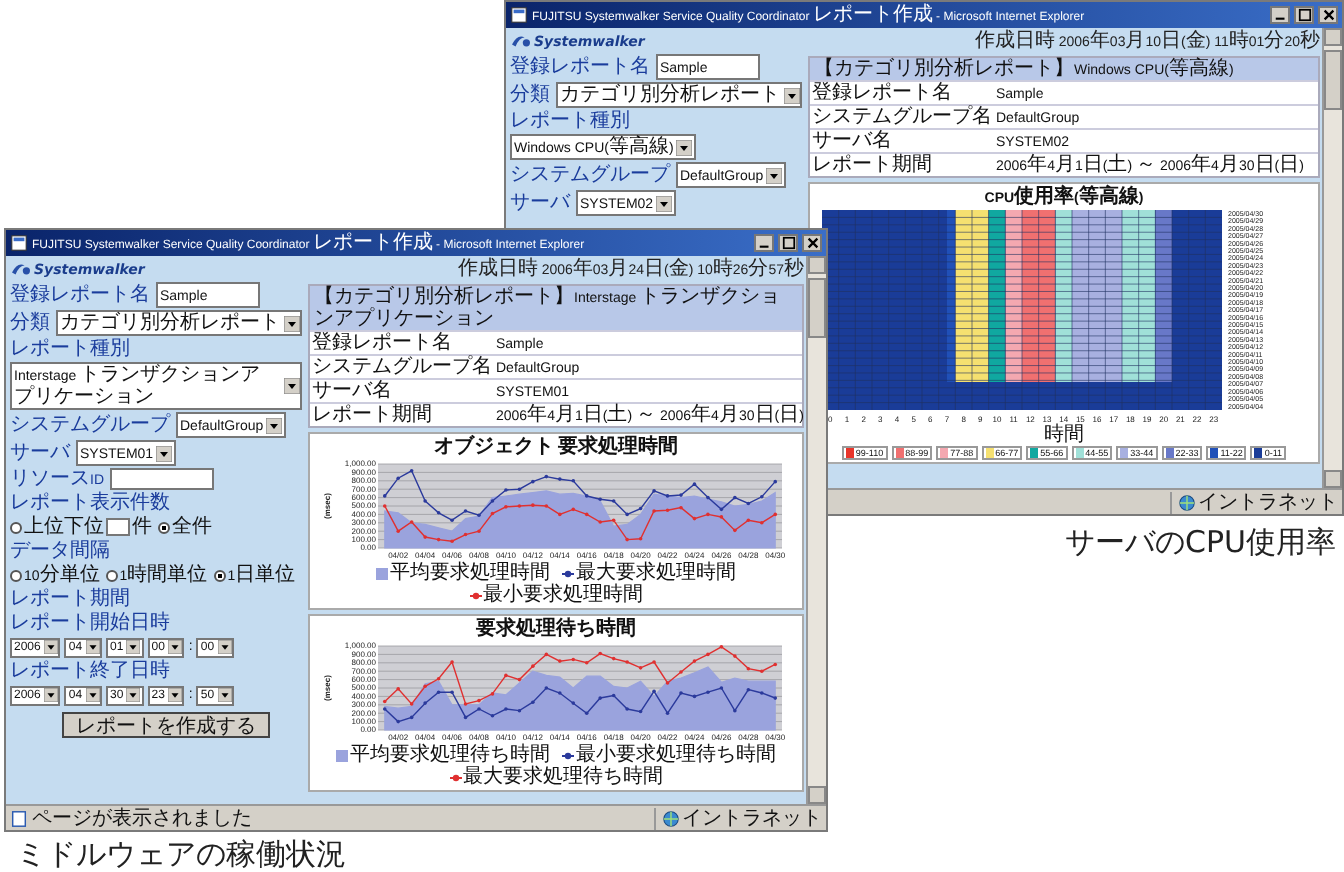 The image size is (1344, 872). I want to click on field-label: レポート終了日時, so click(90, 671).